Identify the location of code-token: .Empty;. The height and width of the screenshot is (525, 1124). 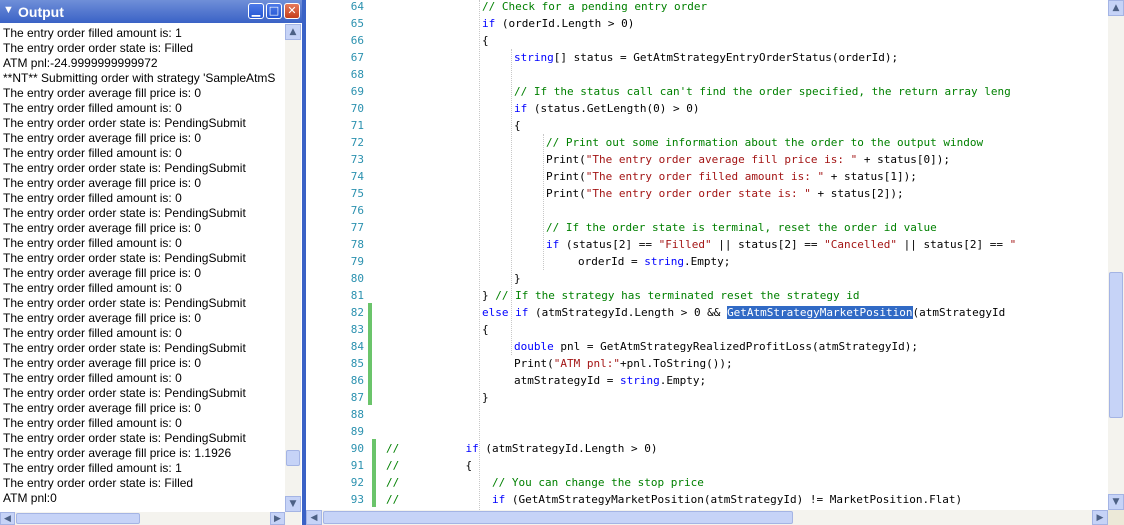
(683, 380).